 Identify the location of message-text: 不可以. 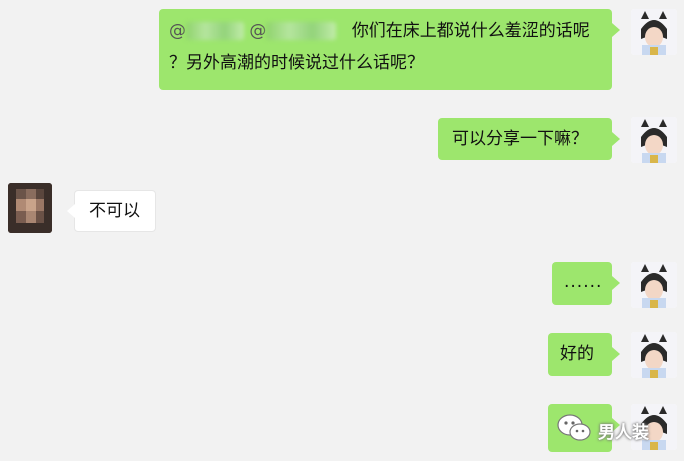
(114, 211).